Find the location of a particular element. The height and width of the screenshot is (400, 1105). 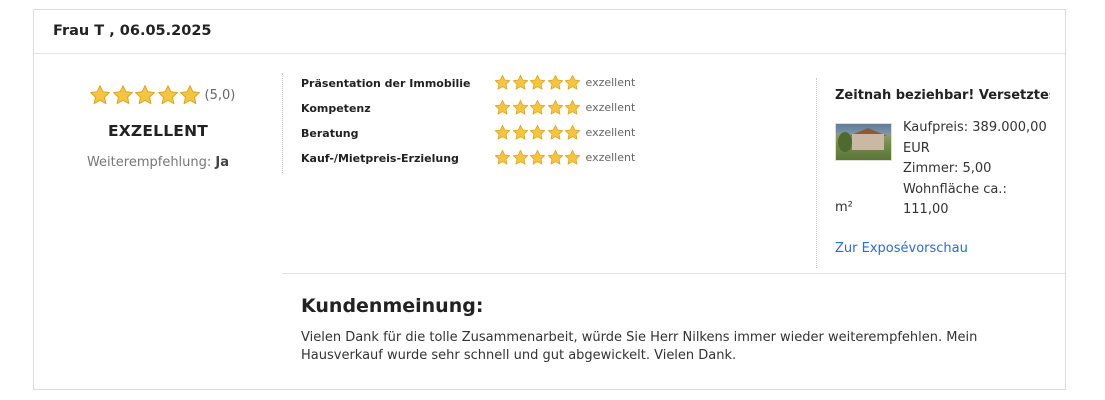

property-currency: EUR is located at coordinates (916, 148).